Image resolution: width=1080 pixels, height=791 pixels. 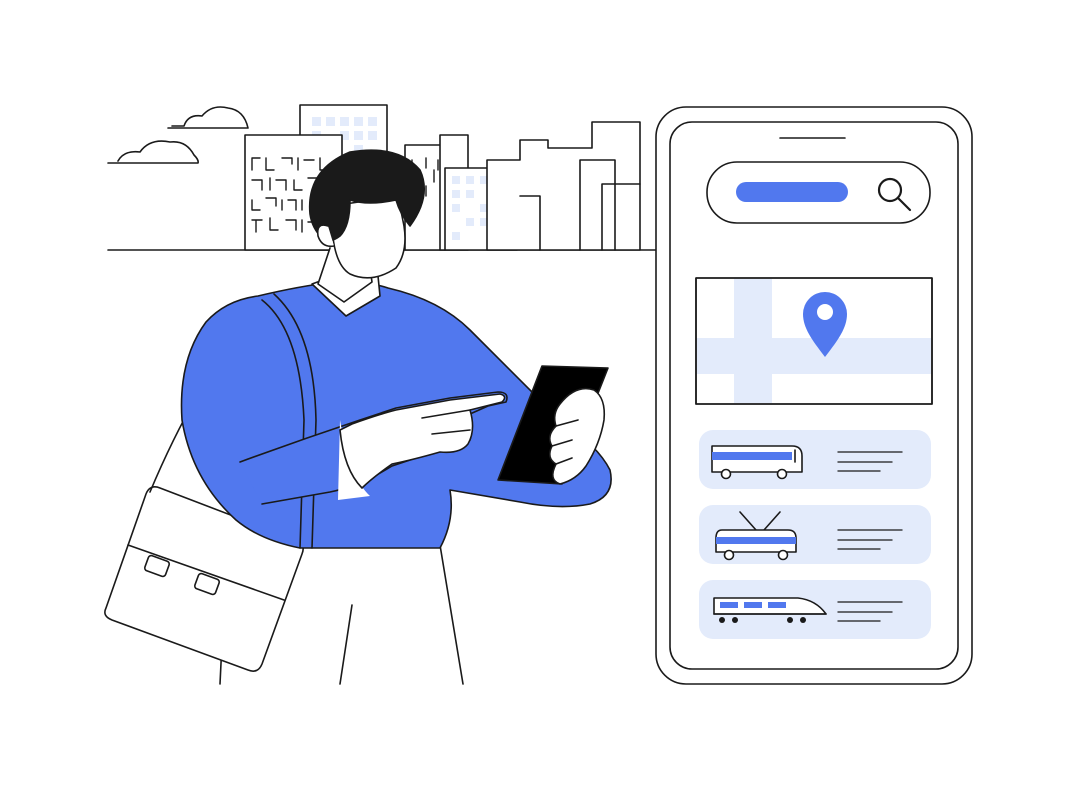 What do you see at coordinates (815, 534) in the screenshot?
I see `transport-option-trolleybus` at bounding box center [815, 534].